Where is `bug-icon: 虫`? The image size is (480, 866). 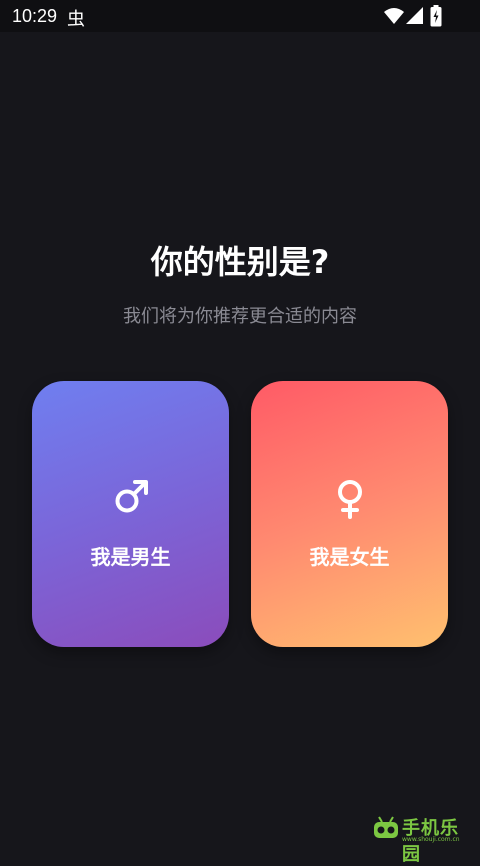
bug-icon: 虫 is located at coordinates (76, 19).